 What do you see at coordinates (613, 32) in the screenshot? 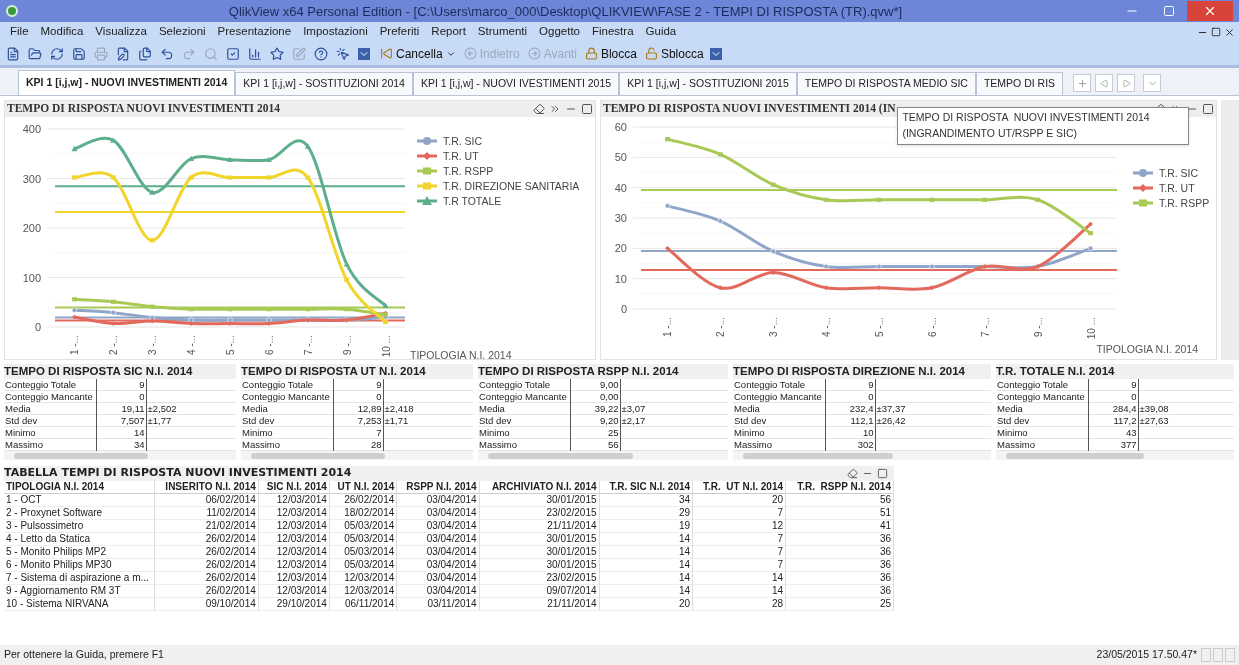
I see `menu-item: Finestra` at bounding box center [613, 32].